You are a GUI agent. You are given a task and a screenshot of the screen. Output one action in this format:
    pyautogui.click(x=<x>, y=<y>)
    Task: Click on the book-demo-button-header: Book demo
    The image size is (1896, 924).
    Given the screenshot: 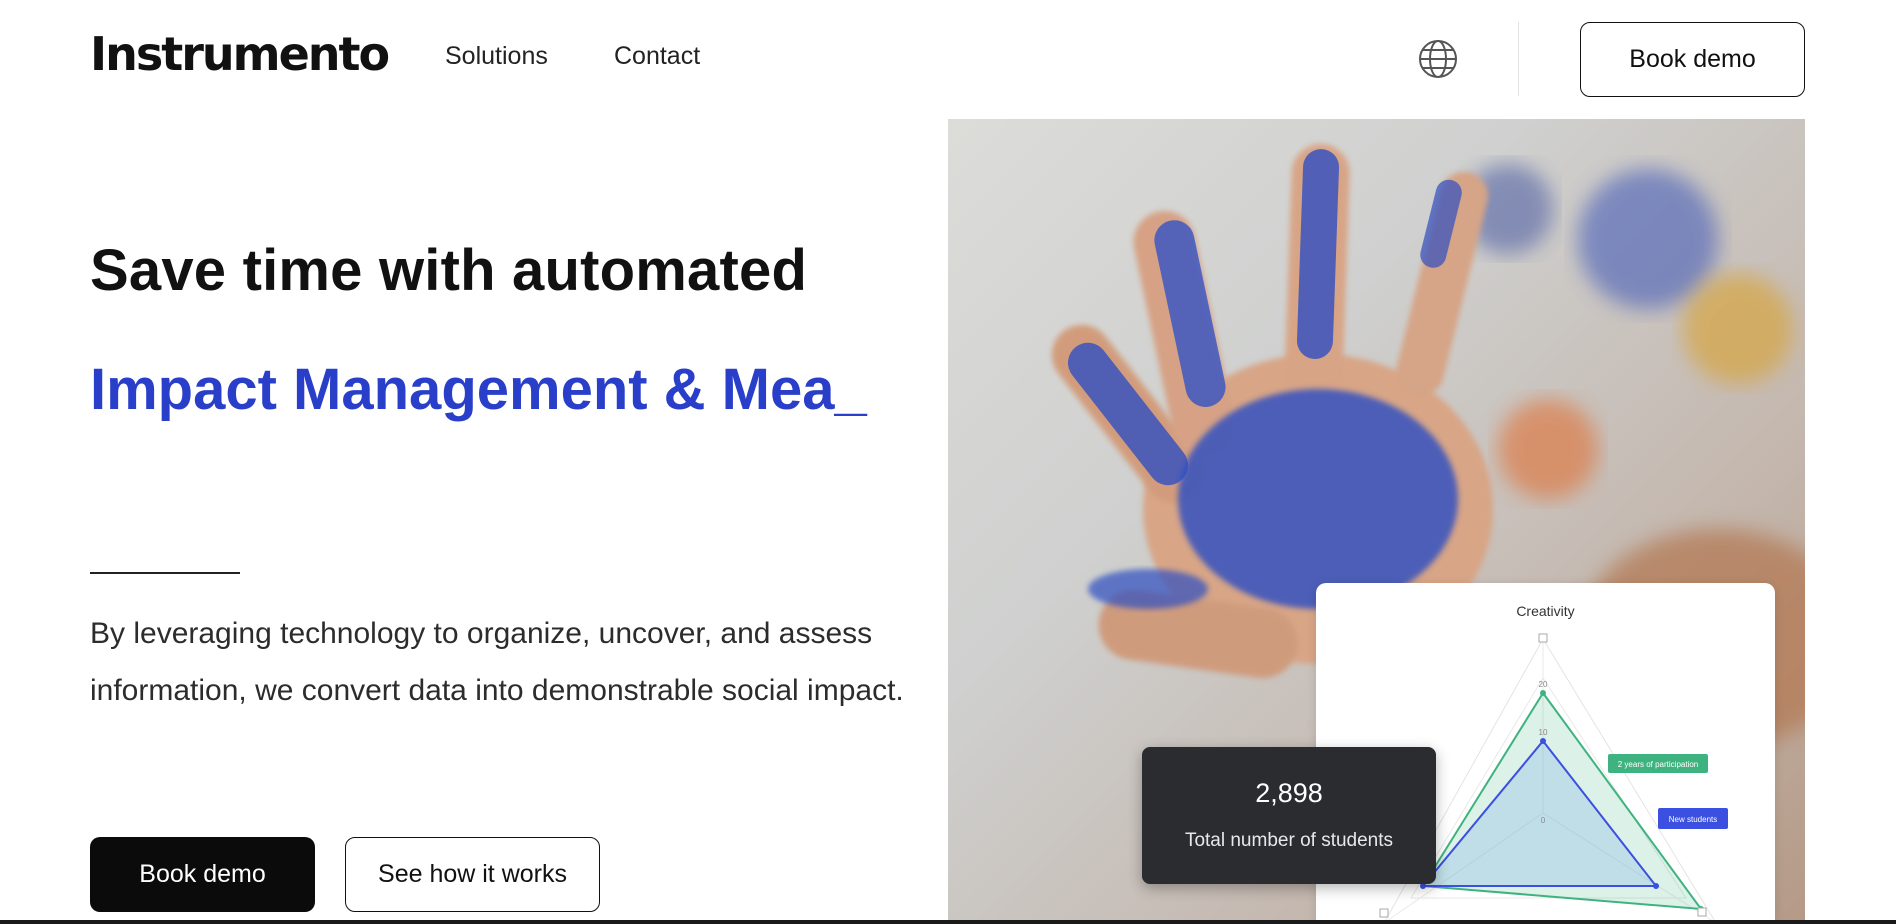 What is the action you would take?
    pyautogui.click(x=1692, y=59)
    